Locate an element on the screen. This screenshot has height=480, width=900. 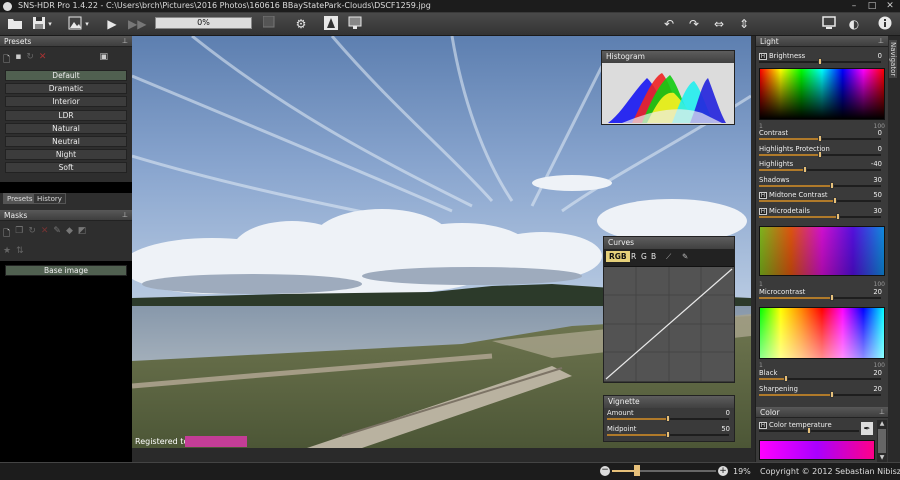
channel-r: R is located at coordinates (633, 256).